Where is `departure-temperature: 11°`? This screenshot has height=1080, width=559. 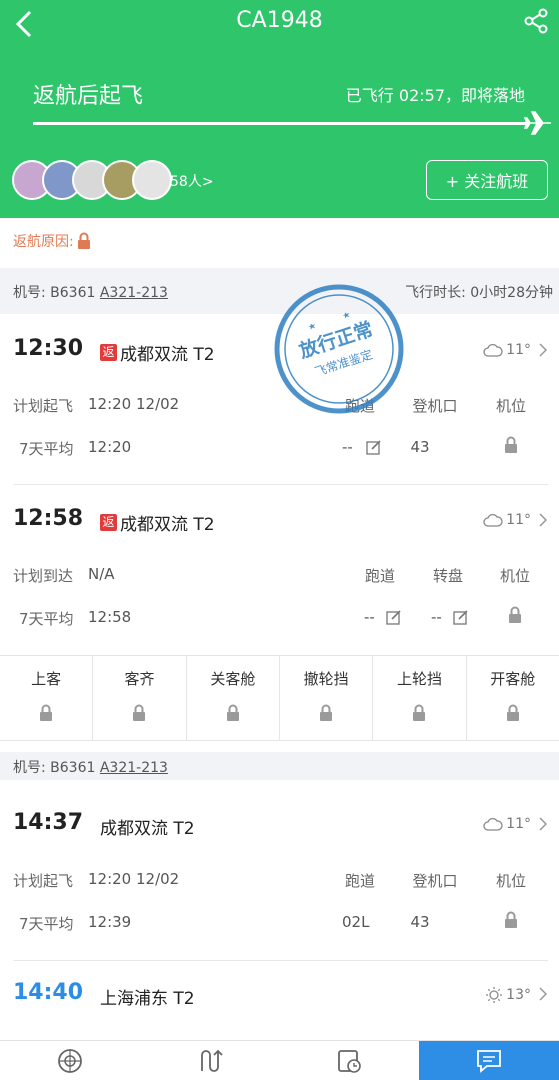 departure-temperature: 11° is located at coordinates (518, 350).